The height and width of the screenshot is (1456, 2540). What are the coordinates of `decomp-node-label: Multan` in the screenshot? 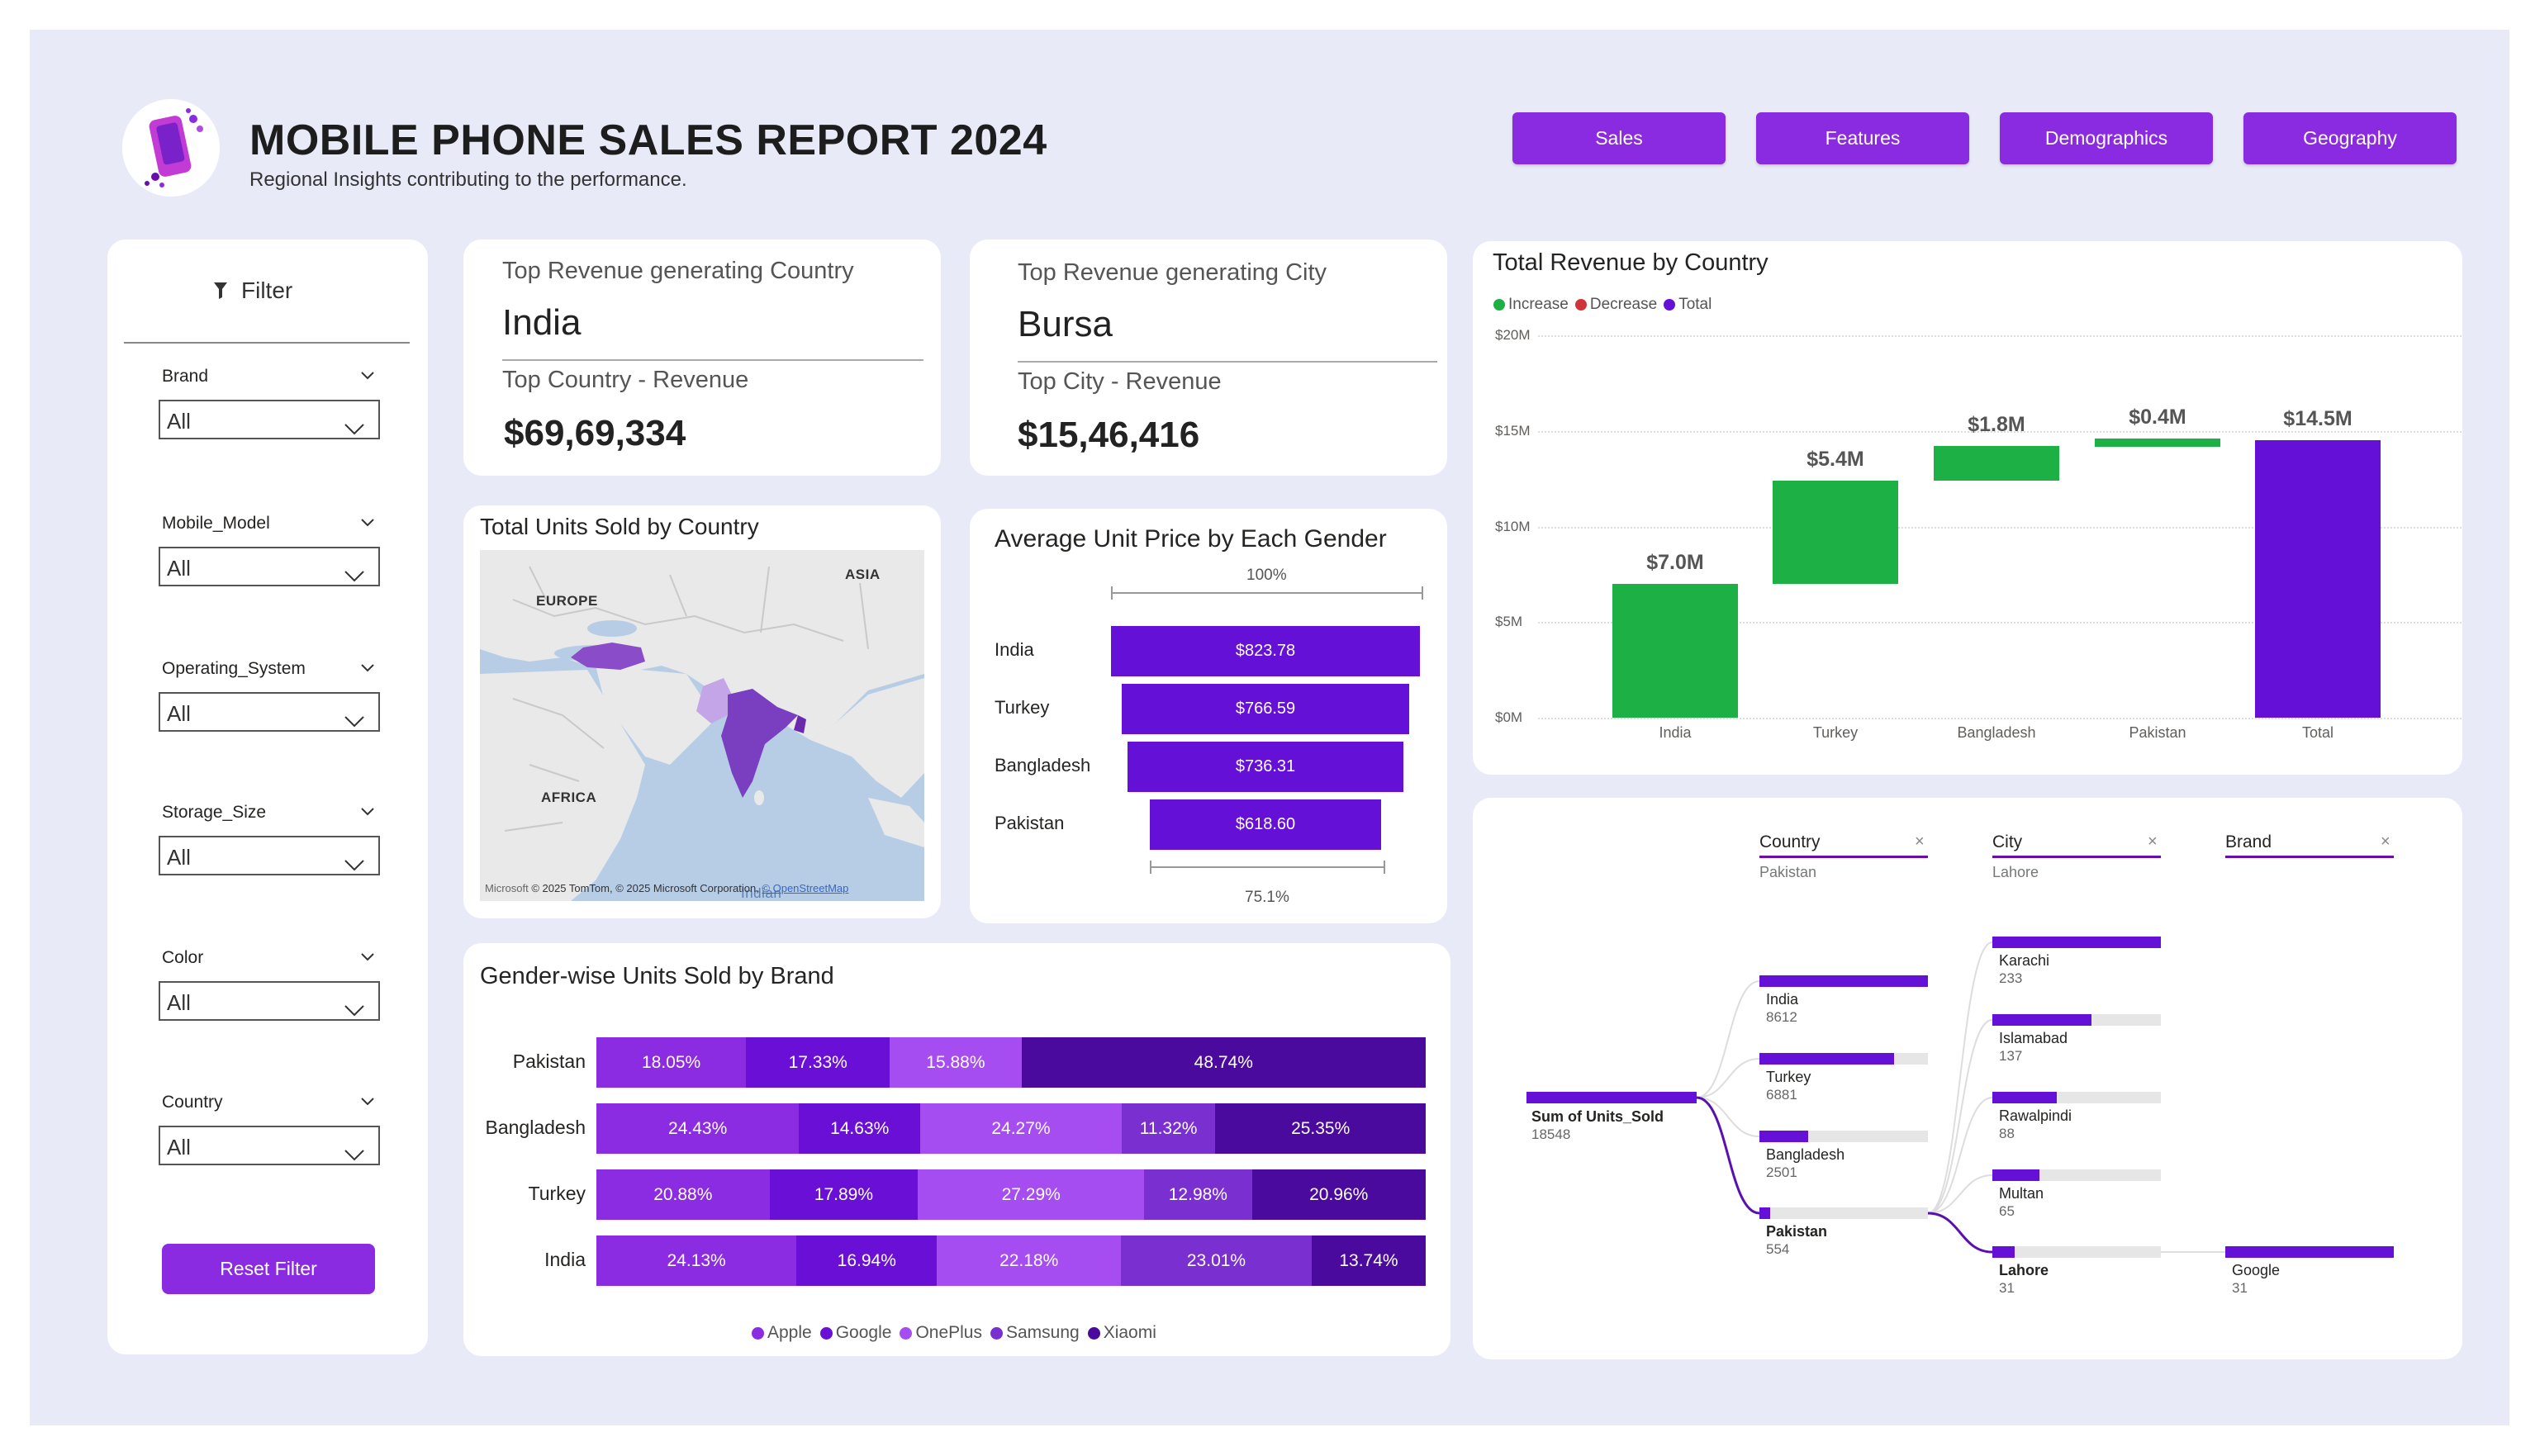 It's located at (2022, 1193).